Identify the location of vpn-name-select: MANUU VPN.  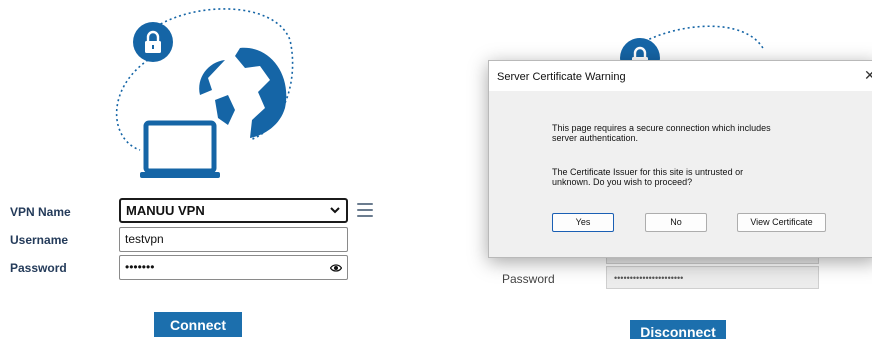
(233, 210).